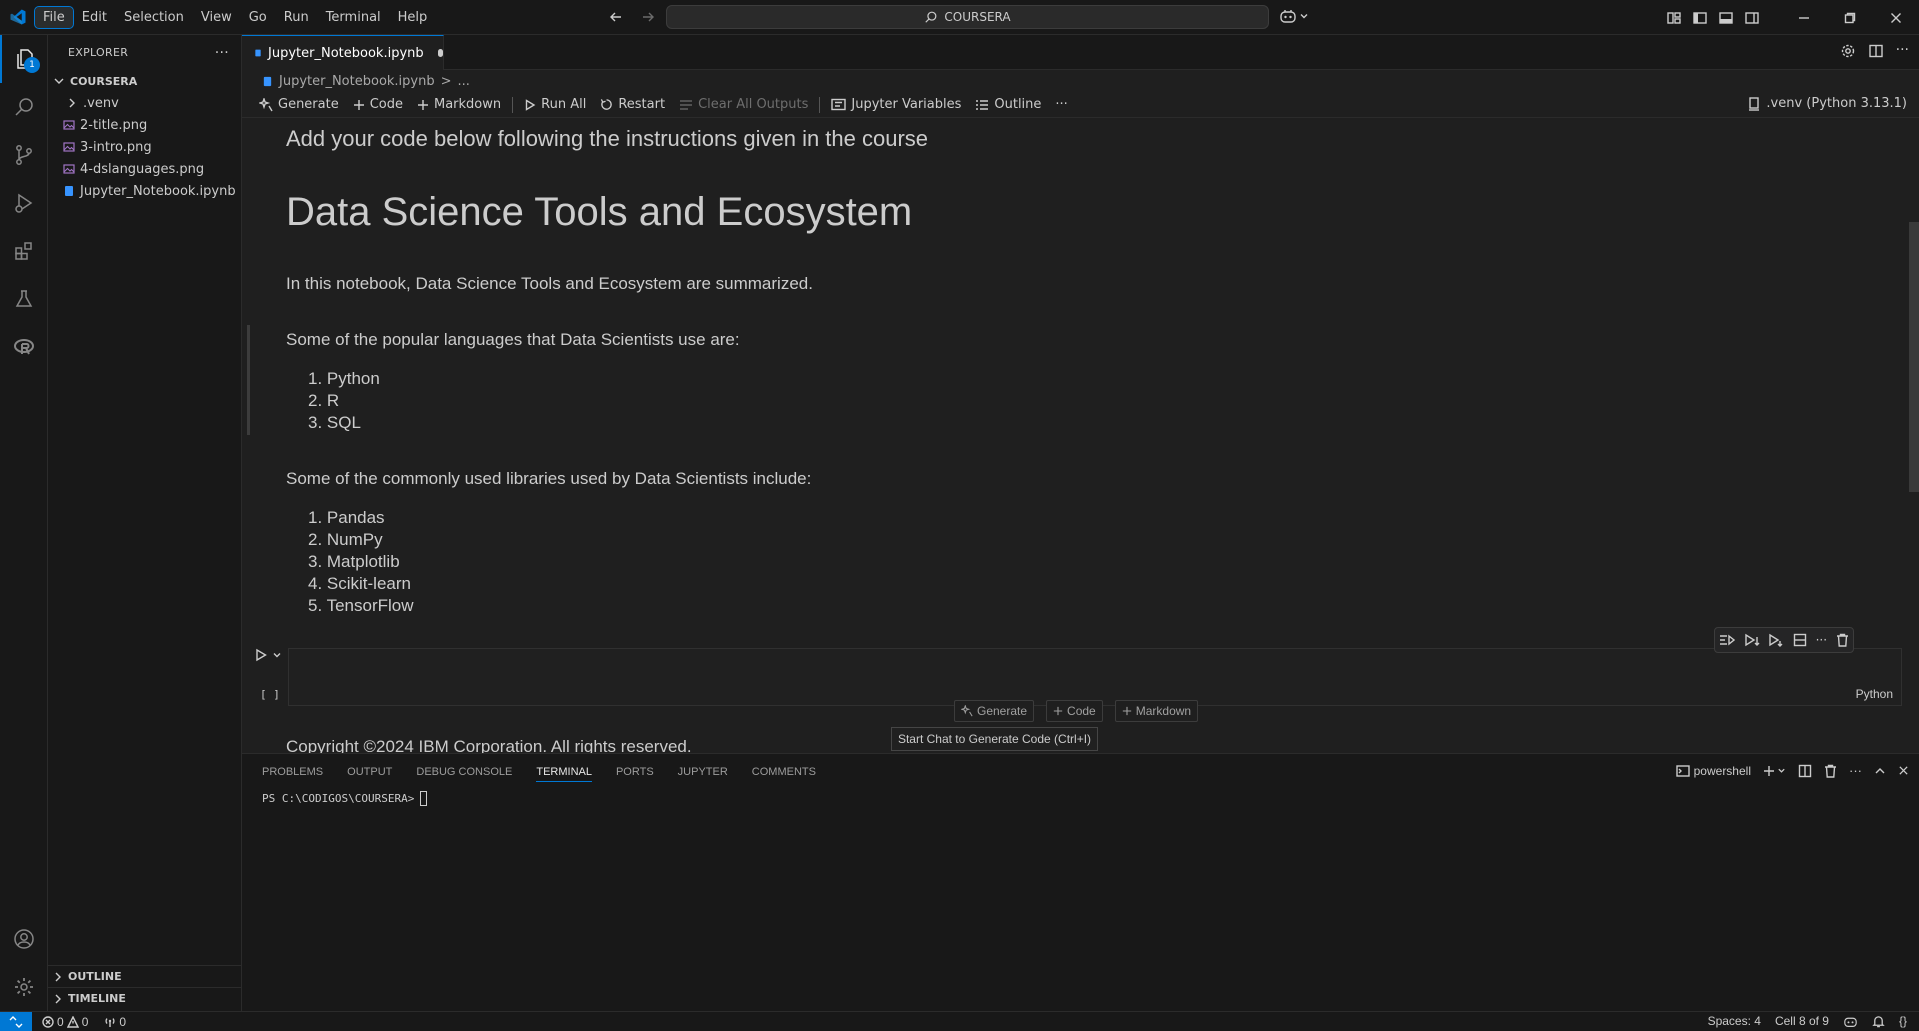 This screenshot has width=1919, height=1031. Describe the element at coordinates (1876, 51) in the screenshot. I see `split-editor-icon` at that location.